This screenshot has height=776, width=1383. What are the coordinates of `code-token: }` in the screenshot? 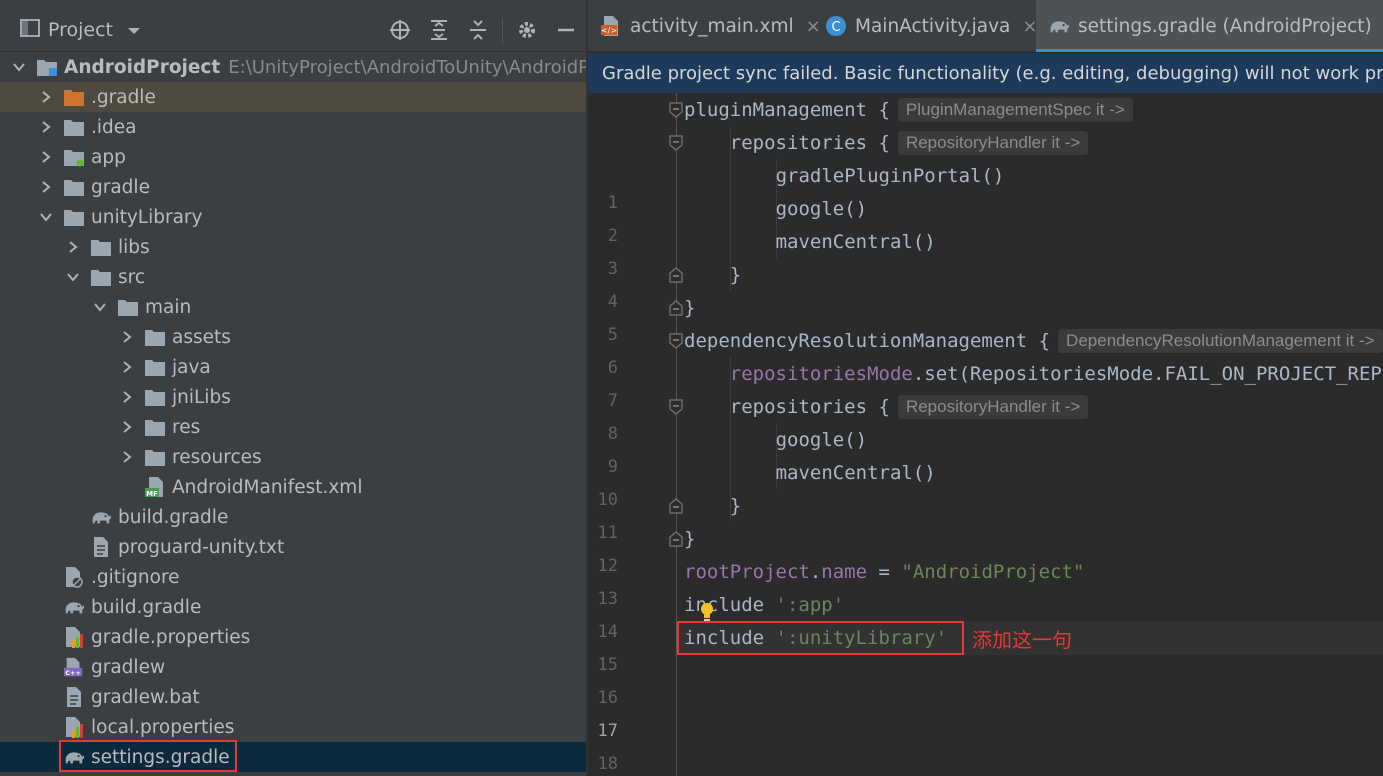 It's located at (690, 538).